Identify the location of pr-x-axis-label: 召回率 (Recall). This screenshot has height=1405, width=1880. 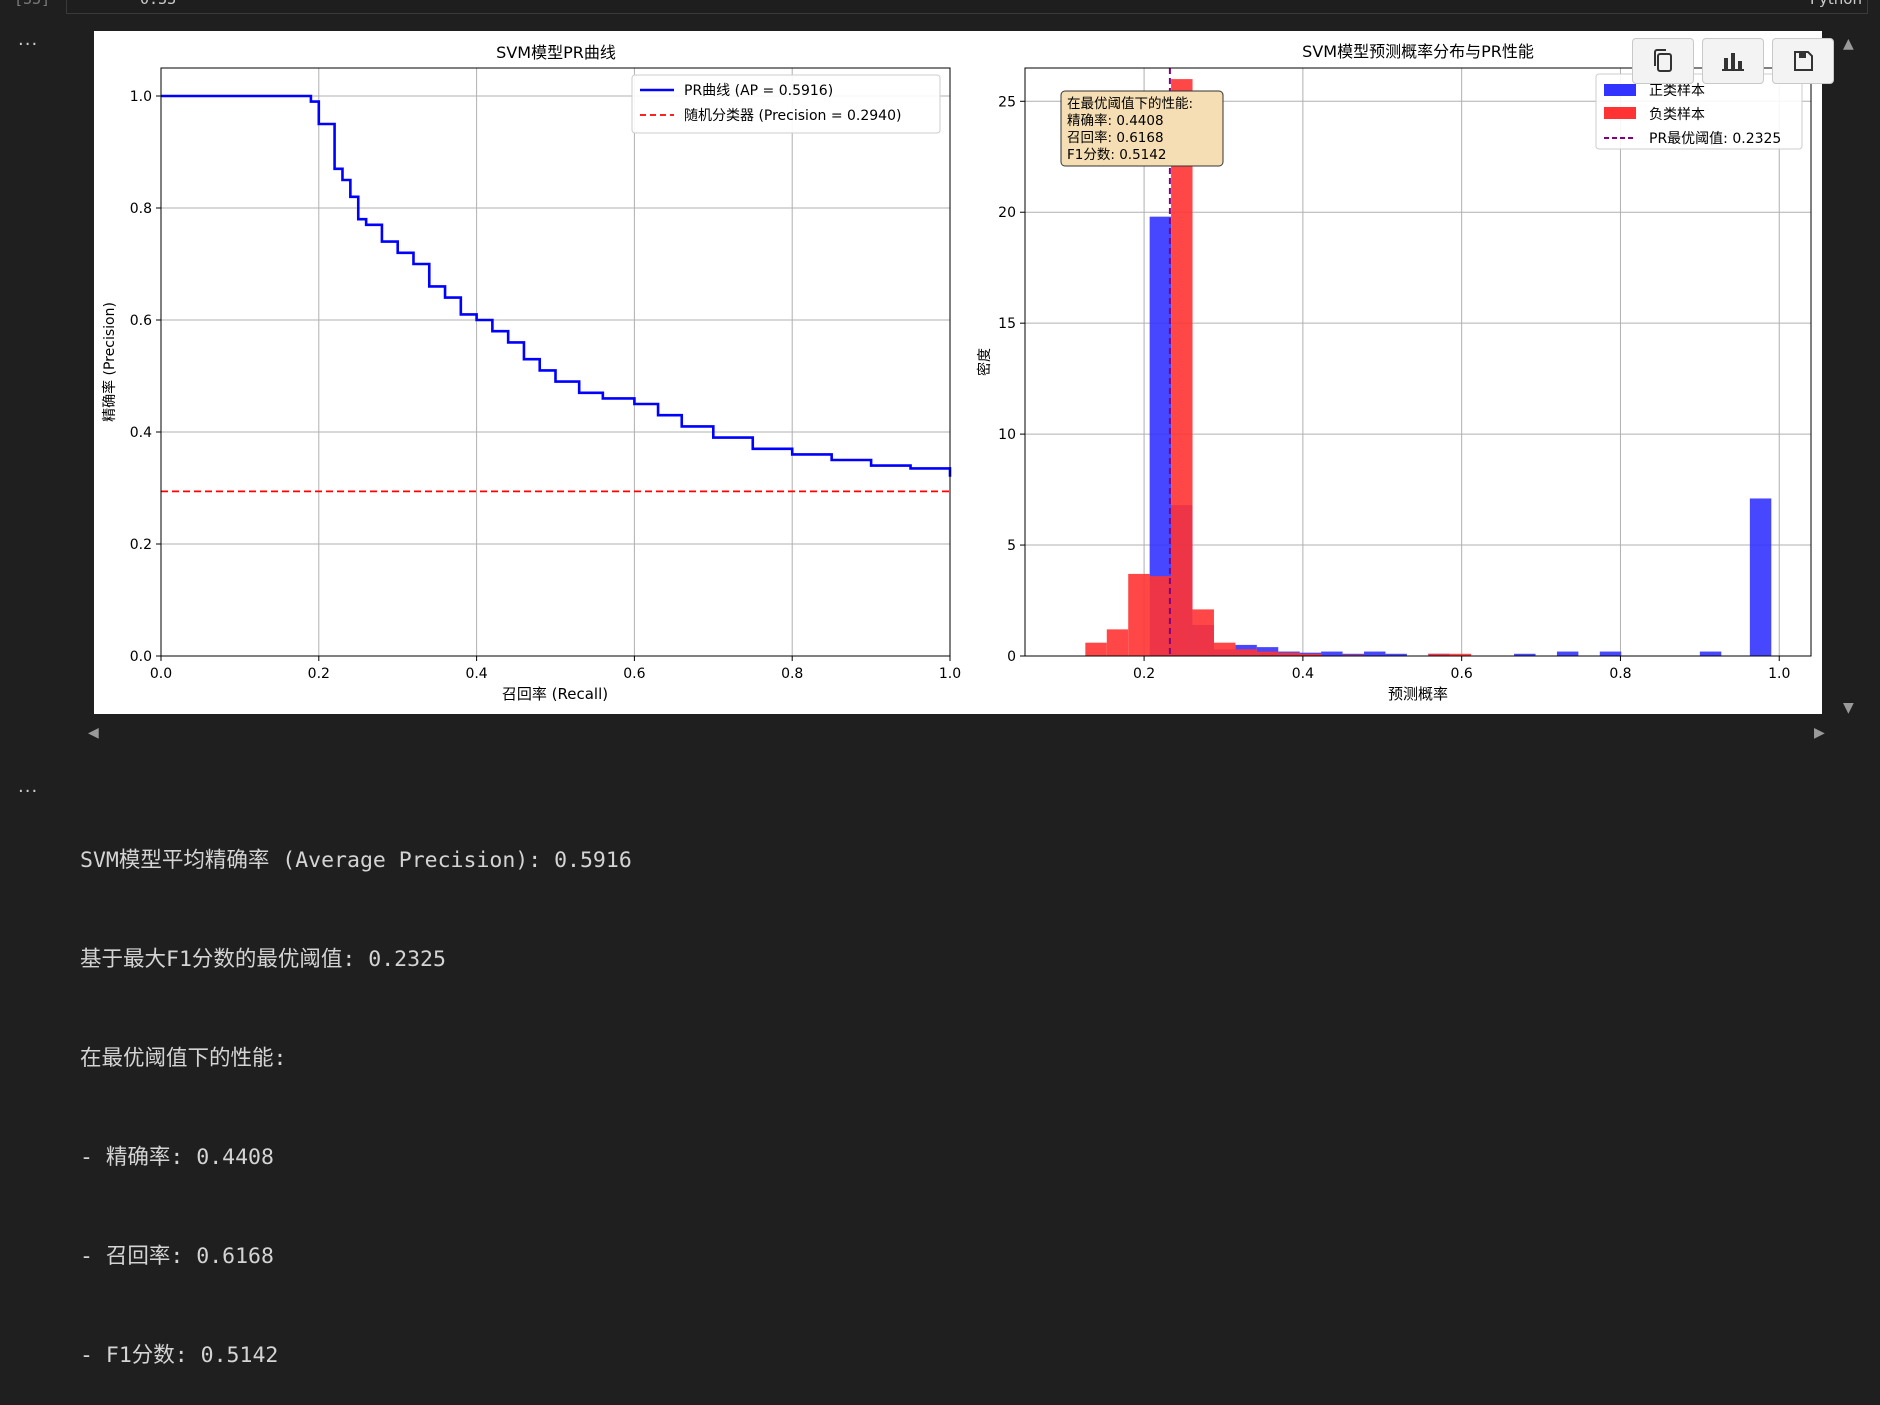
(555, 694).